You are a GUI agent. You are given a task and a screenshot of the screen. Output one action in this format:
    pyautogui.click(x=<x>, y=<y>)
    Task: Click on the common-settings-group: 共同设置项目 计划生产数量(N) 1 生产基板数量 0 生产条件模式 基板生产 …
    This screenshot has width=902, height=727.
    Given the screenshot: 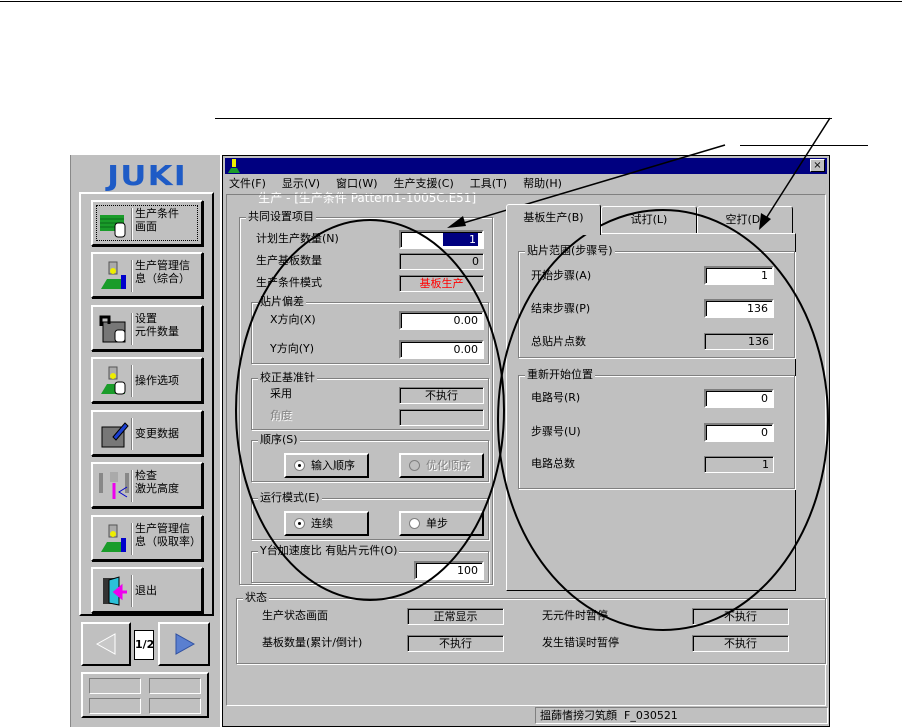 What is the action you would take?
    pyautogui.click(x=366, y=397)
    